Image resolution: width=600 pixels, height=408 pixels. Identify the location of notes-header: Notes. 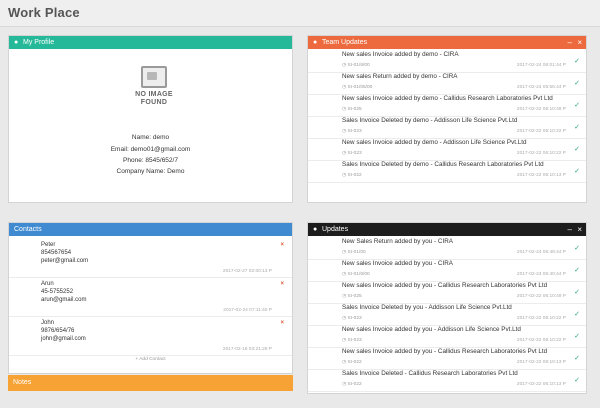
(150, 383).